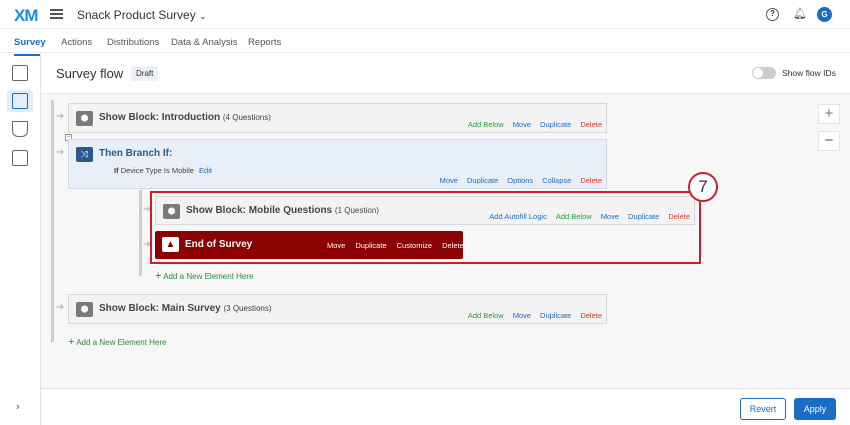  I want to click on collapse-link: Collapse, so click(556, 180).